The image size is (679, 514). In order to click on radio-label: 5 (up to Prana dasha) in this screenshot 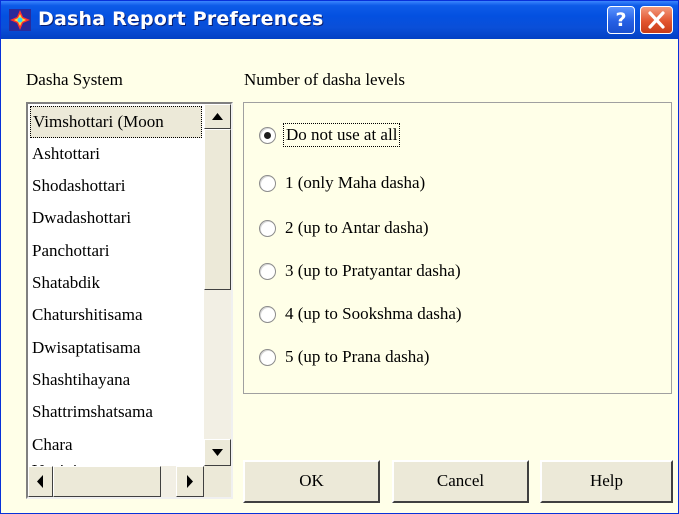, I will do `click(357, 357)`.